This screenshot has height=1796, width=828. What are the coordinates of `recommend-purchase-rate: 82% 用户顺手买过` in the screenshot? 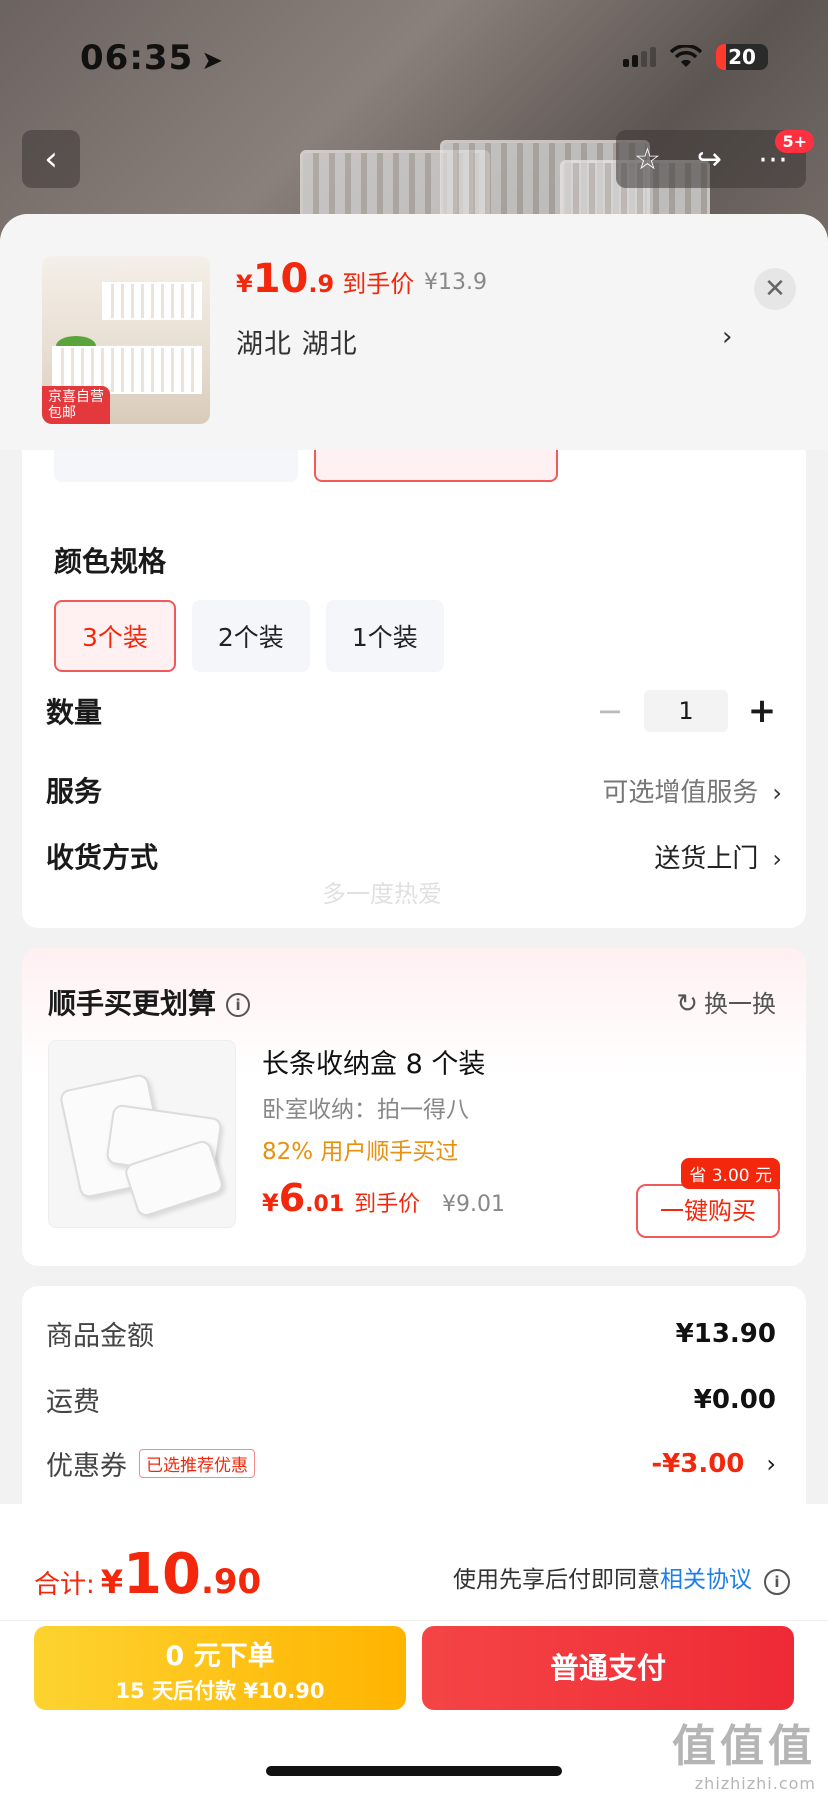 It's located at (360, 1152).